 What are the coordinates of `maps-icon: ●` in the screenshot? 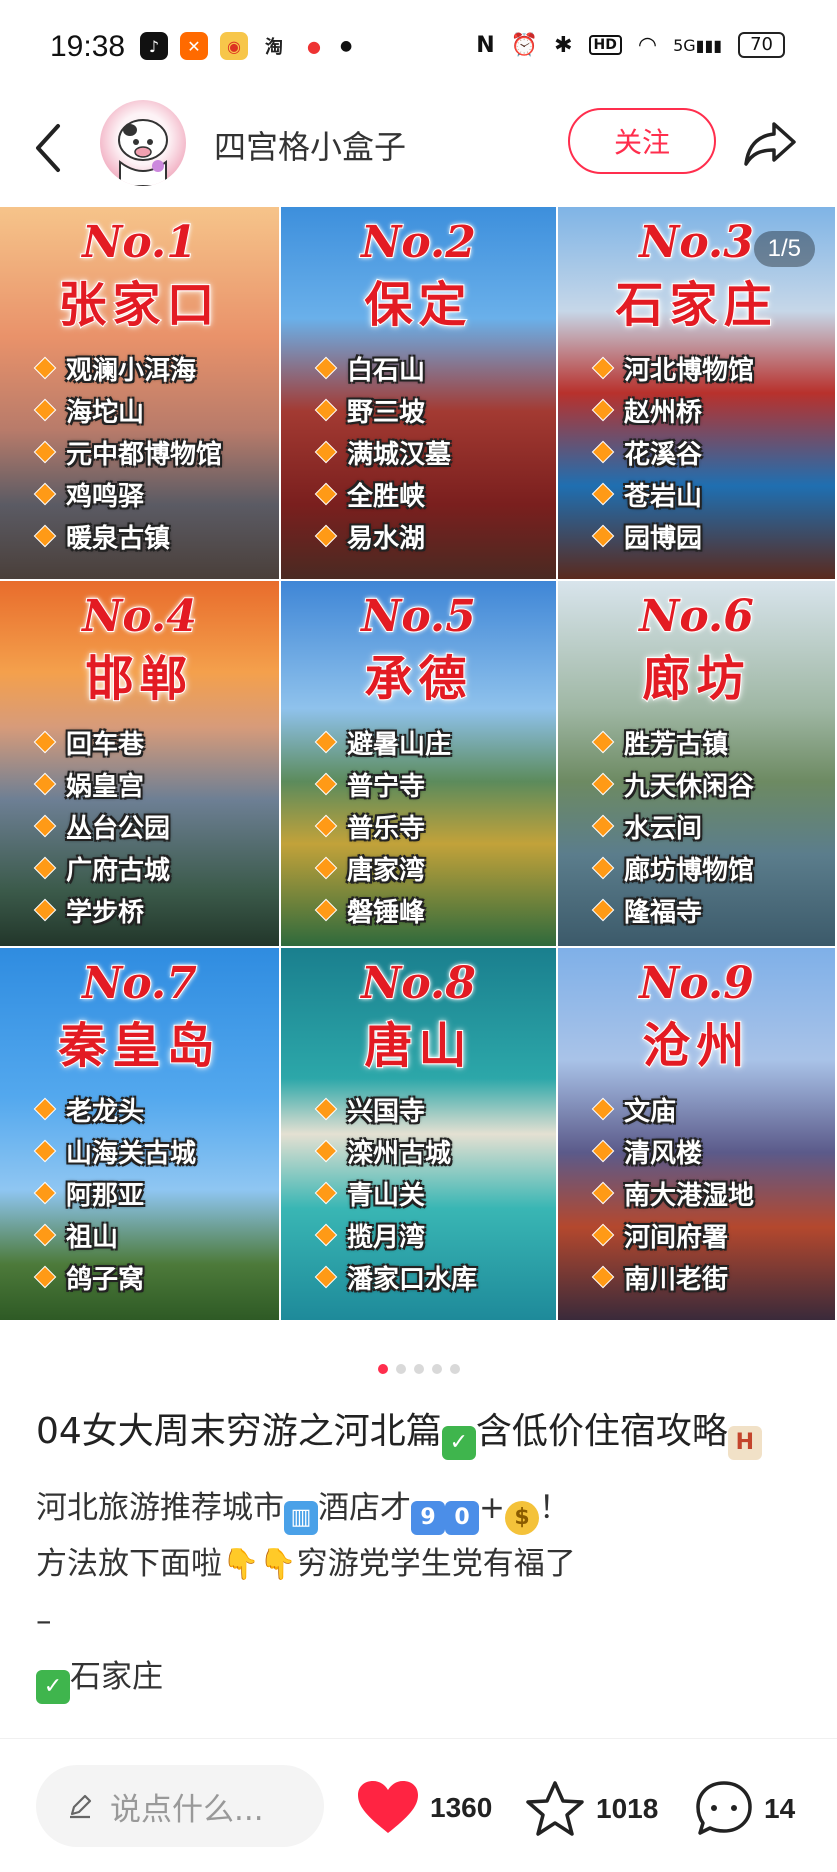 It's located at (314, 46).